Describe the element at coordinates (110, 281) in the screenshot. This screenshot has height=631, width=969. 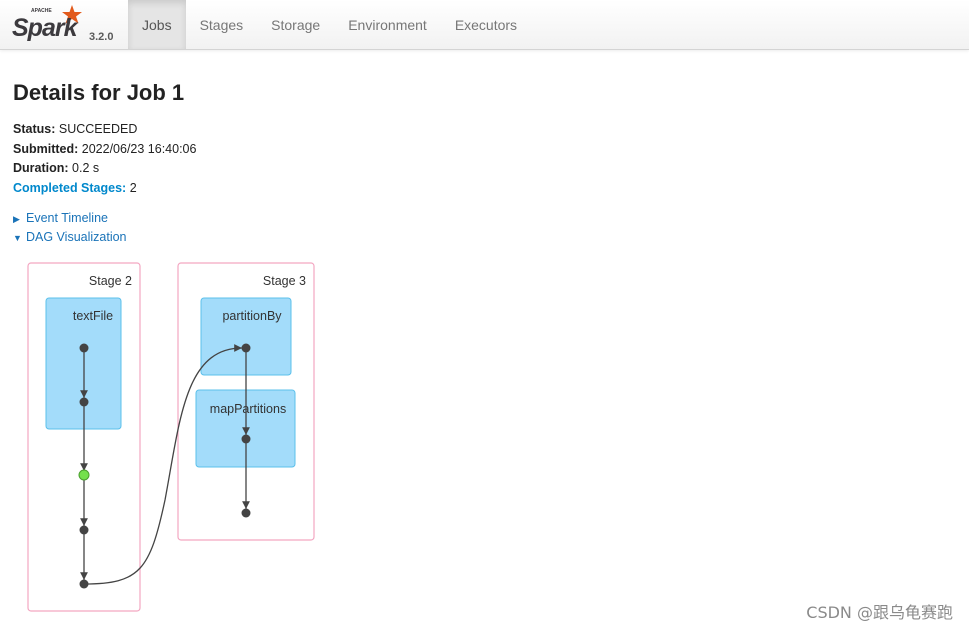
I see `stage-2-label: Stage 2` at that location.